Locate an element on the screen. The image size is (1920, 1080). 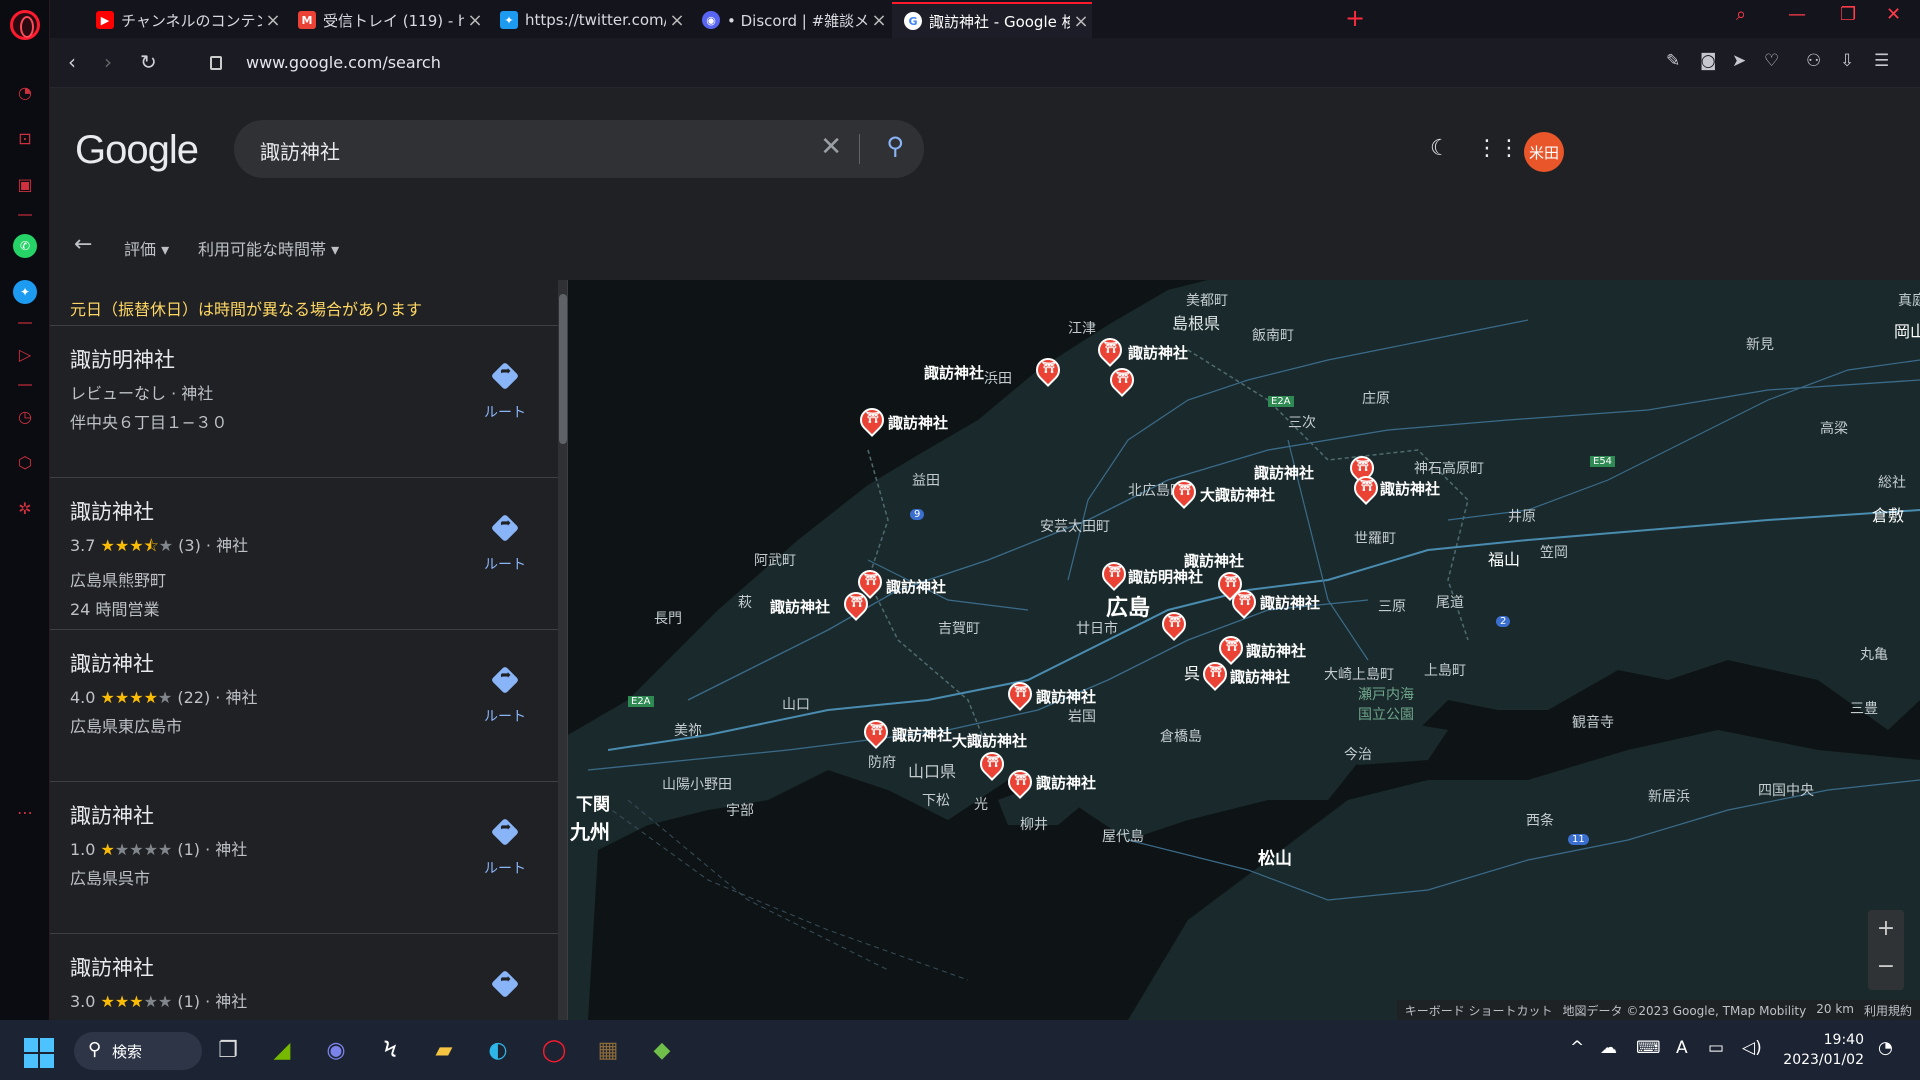
task-view-icon: ❐ is located at coordinates (228, 1050).